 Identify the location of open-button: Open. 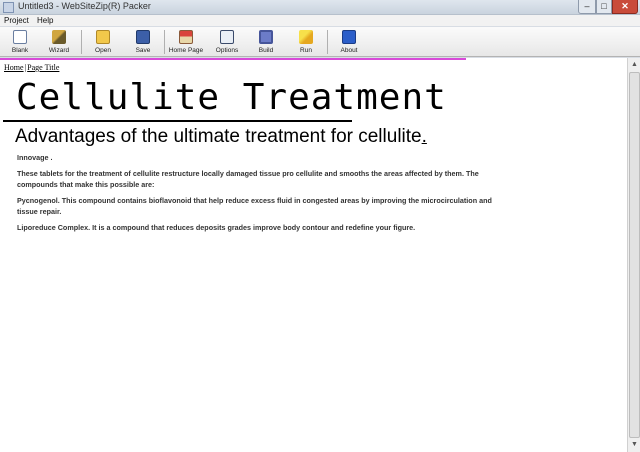
(103, 42).